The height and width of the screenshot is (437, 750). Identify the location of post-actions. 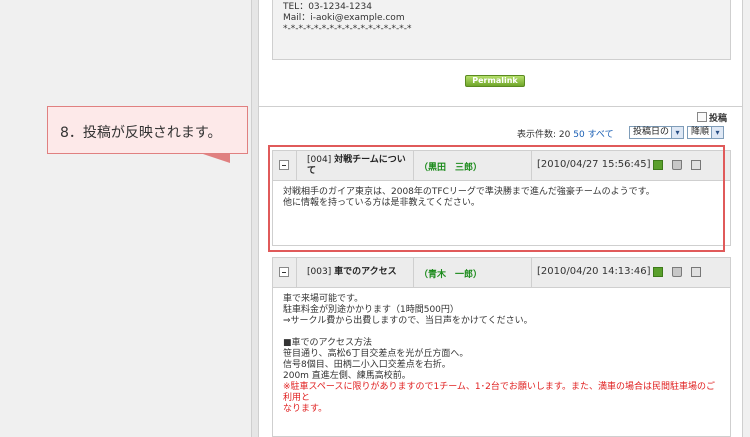
(681, 272).